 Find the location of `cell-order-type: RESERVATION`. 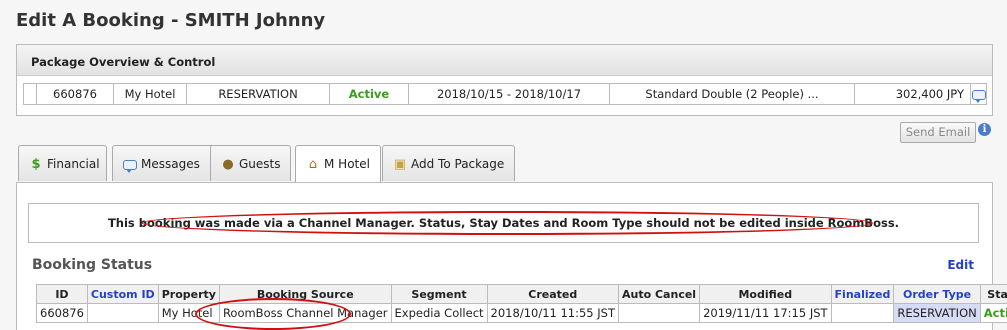

cell-order-type: RESERVATION is located at coordinates (937, 313).